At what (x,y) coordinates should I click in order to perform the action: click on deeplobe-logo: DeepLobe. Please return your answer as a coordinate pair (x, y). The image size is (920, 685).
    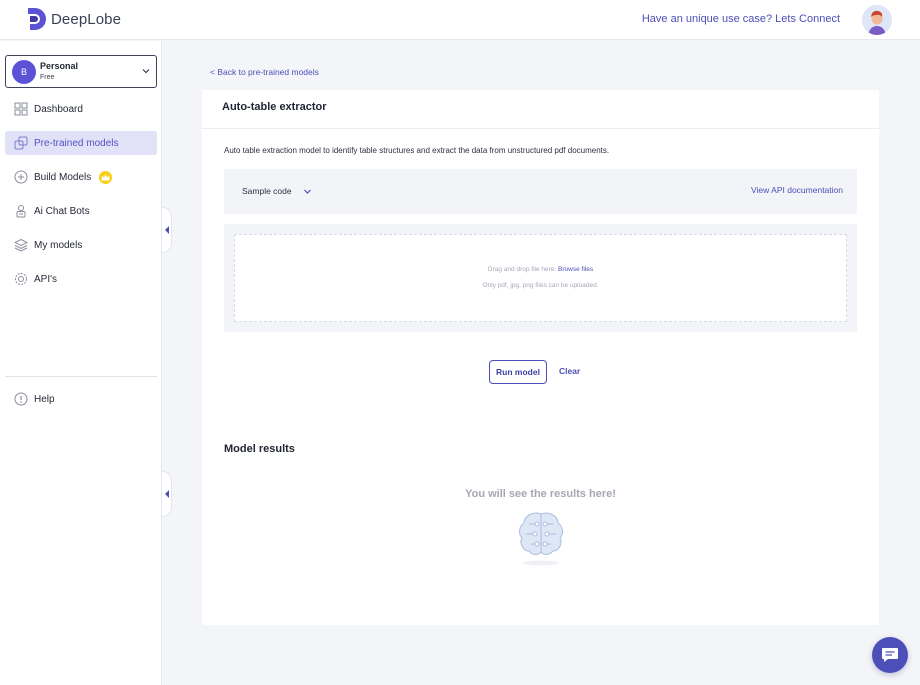
    Looking at the image, I should click on (73, 19).